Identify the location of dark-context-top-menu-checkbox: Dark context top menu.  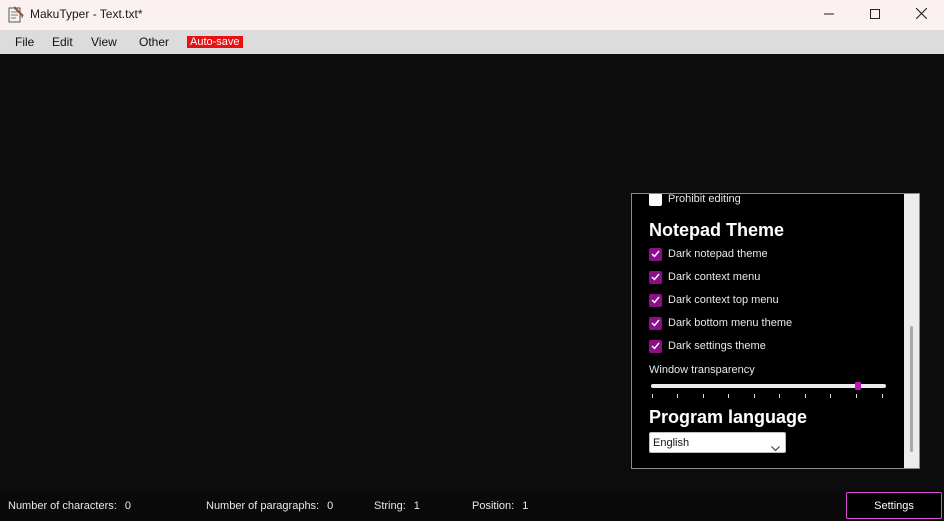
(714, 300).